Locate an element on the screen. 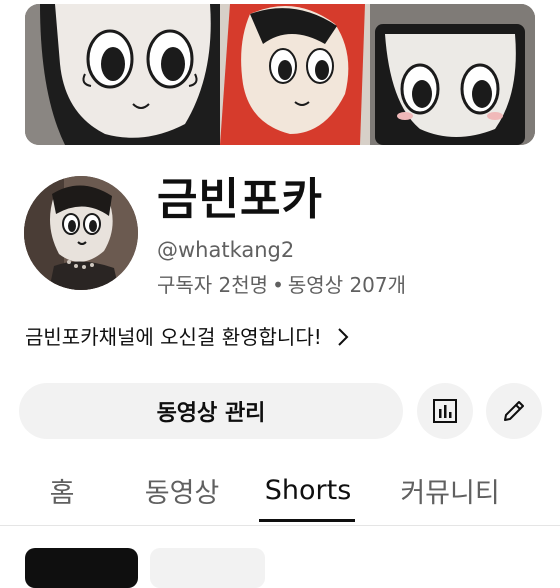 The image size is (560, 588). channel-handle: @whatkang2 is located at coordinates (226, 250).